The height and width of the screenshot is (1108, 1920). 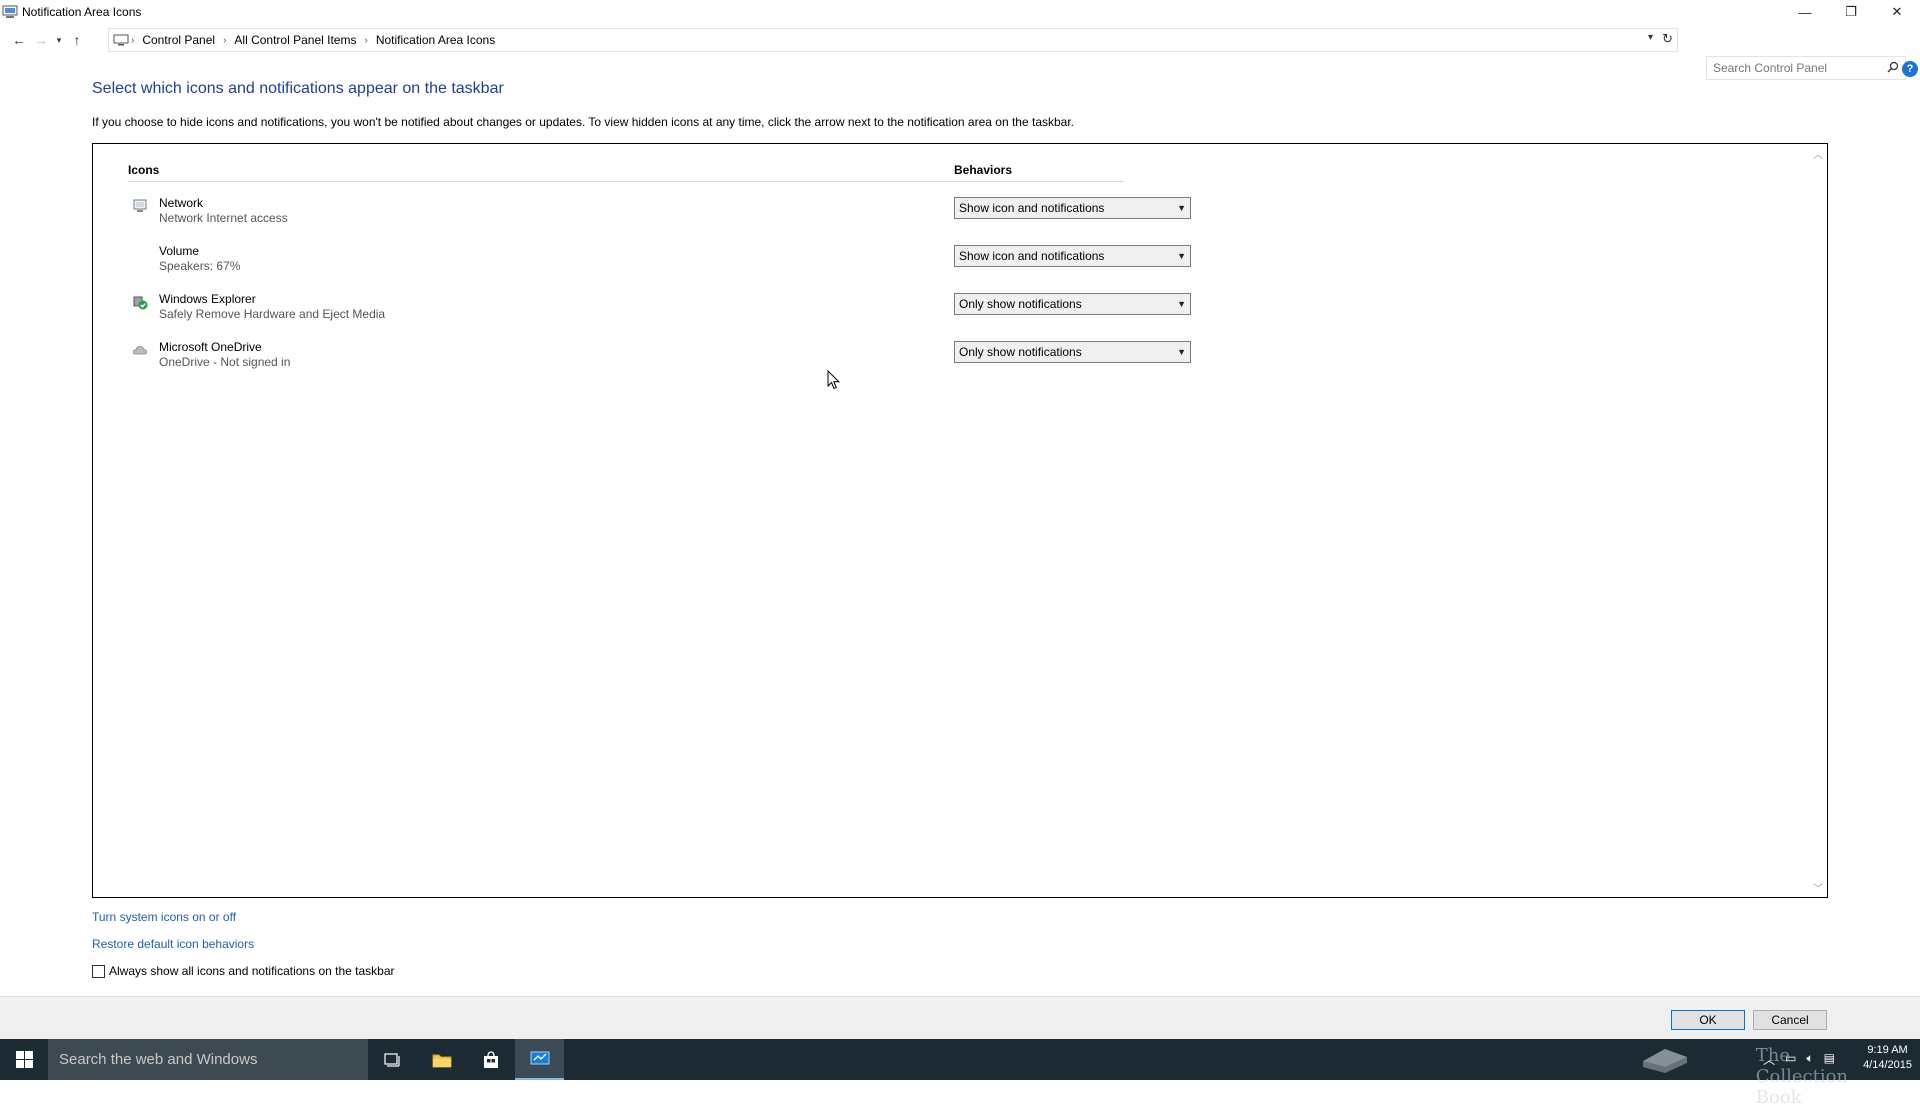 I want to click on windows-logo-icon, so click(x=24, y=1059).